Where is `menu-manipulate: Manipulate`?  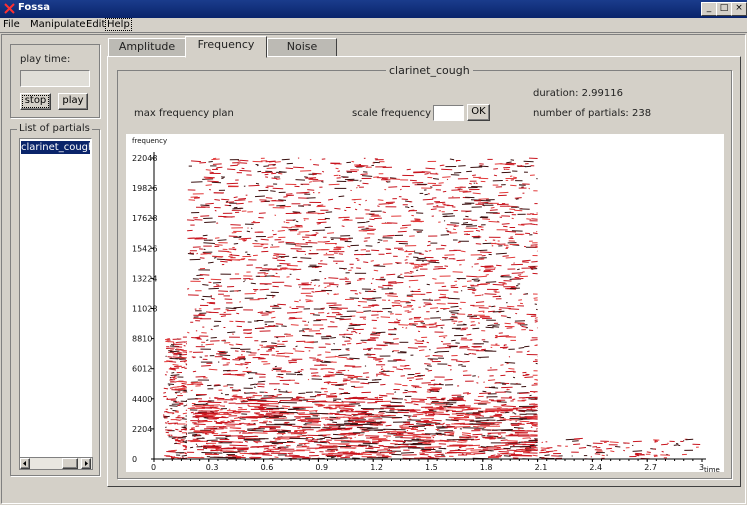 menu-manipulate: Manipulate is located at coordinates (58, 24).